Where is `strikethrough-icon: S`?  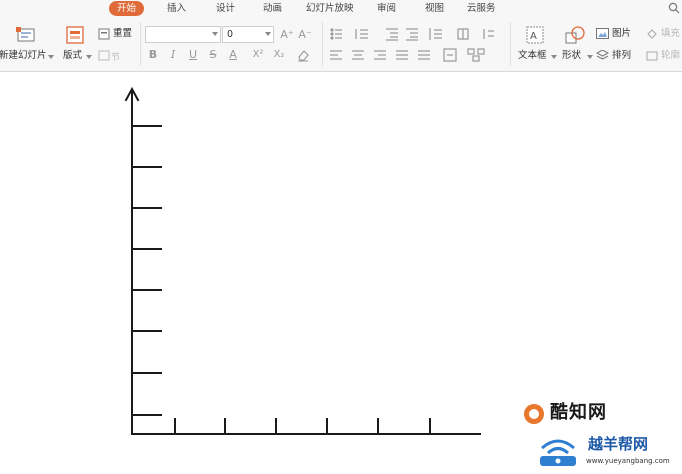
strikethrough-icon: S is located at coordinates (213, 55).